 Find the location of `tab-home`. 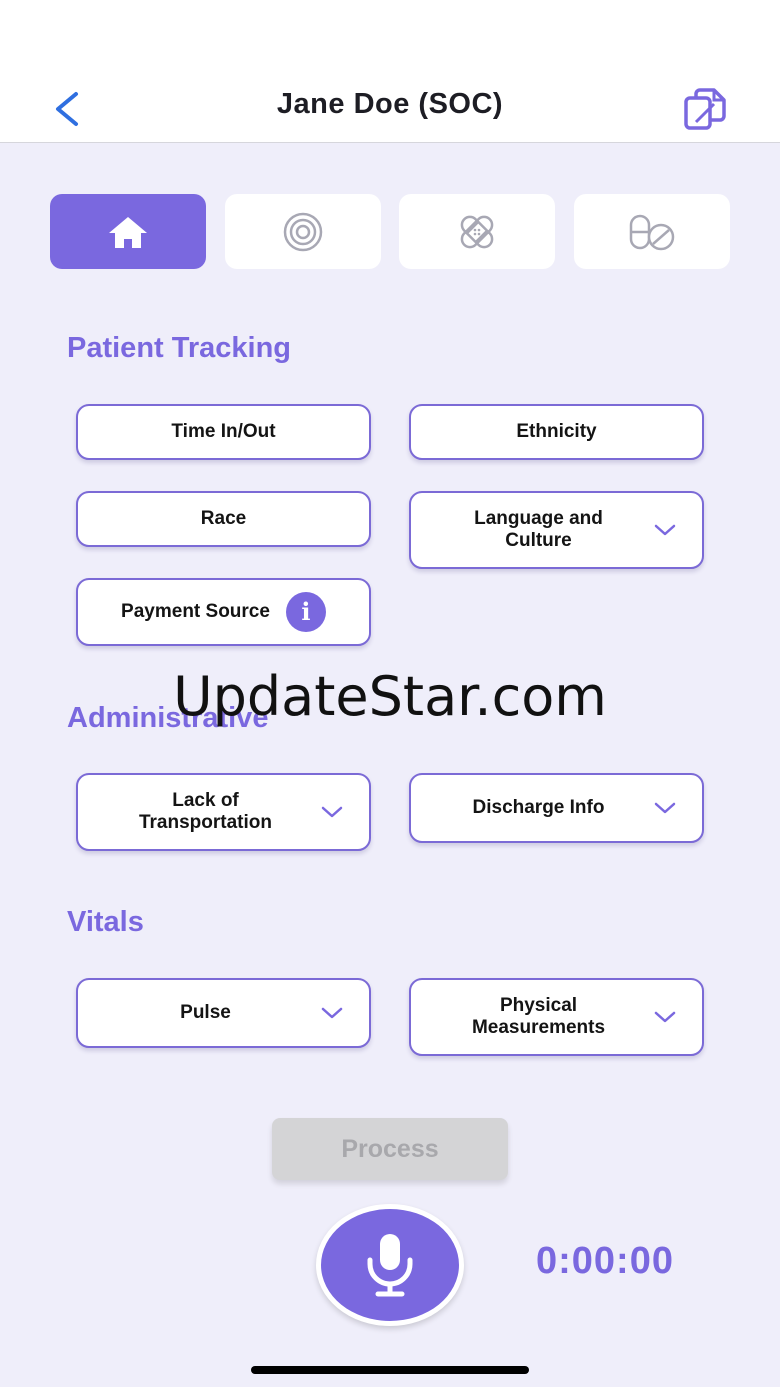

tab-home is located at coordinates (128, 231).